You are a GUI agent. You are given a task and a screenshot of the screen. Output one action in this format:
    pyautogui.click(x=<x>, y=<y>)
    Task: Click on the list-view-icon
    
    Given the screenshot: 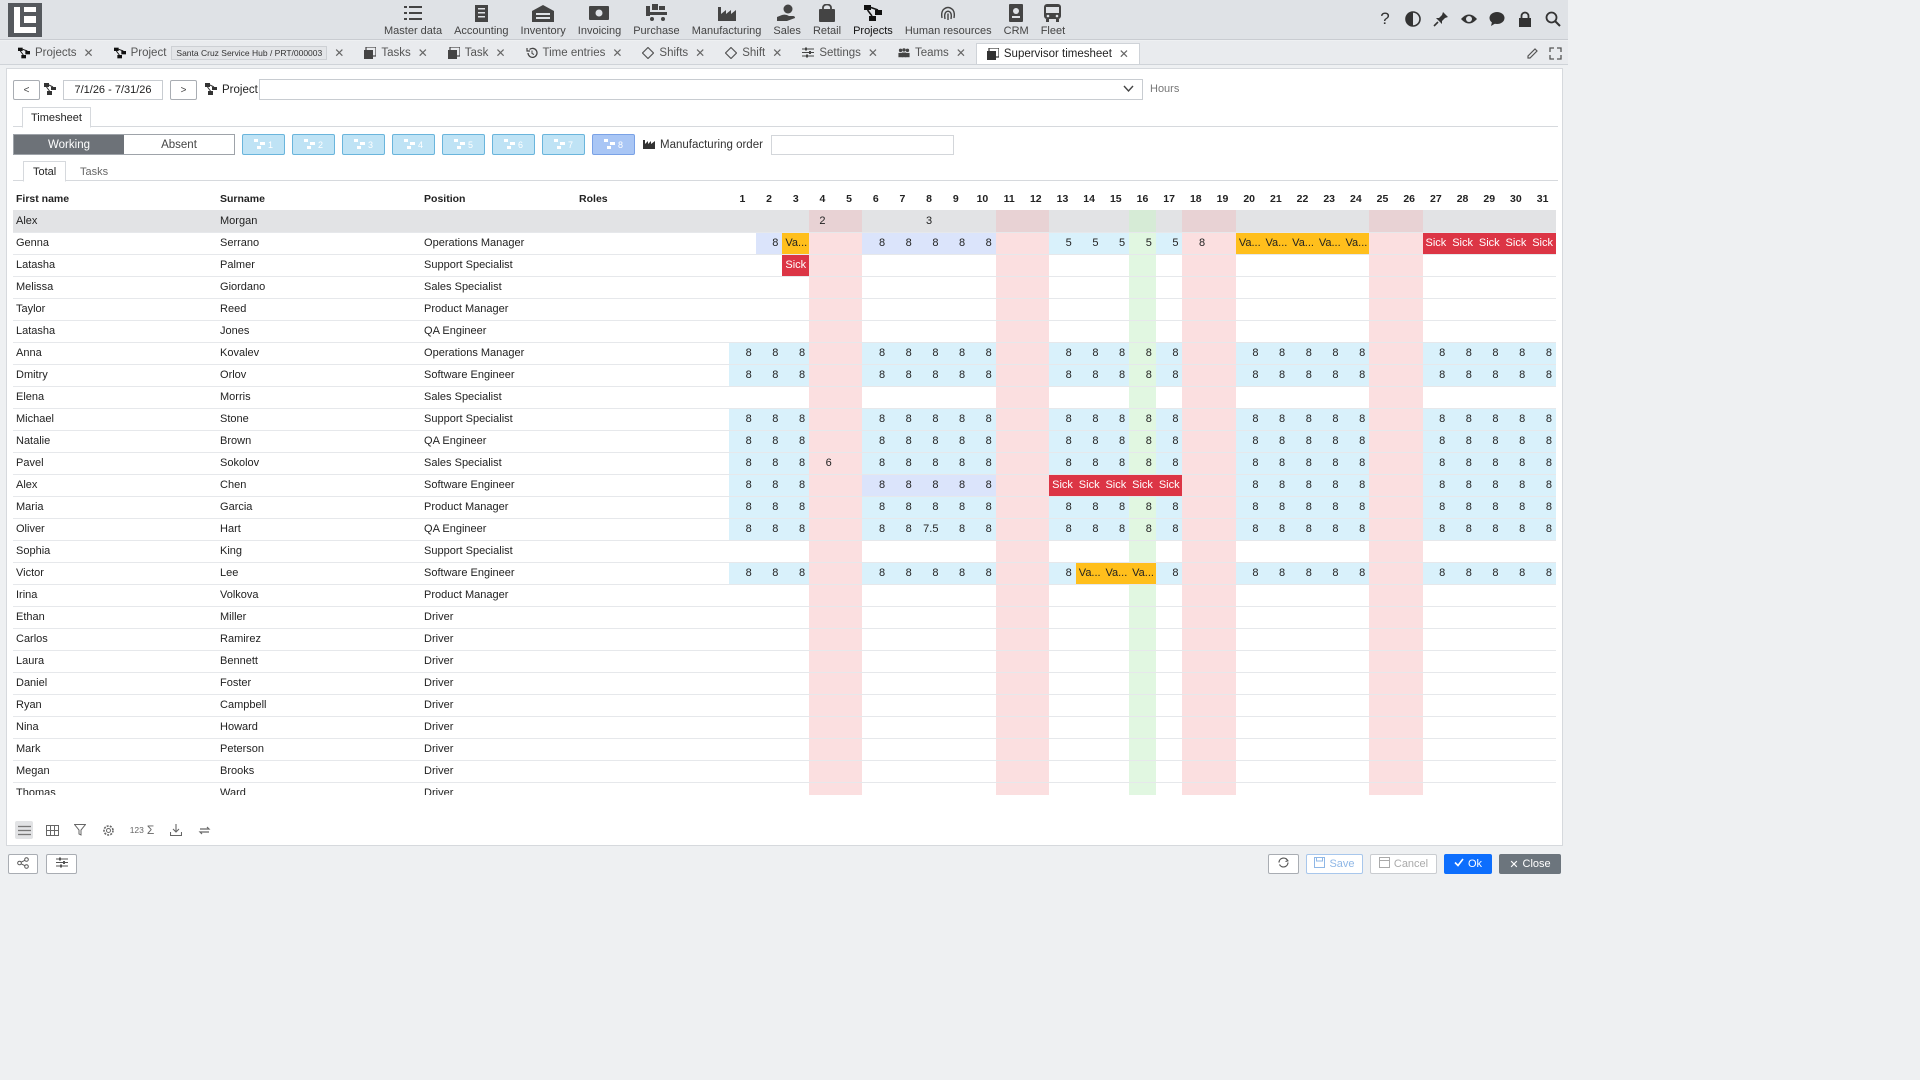 What is the action you would take?
    pyautogui.click(x=24, y=830)
    